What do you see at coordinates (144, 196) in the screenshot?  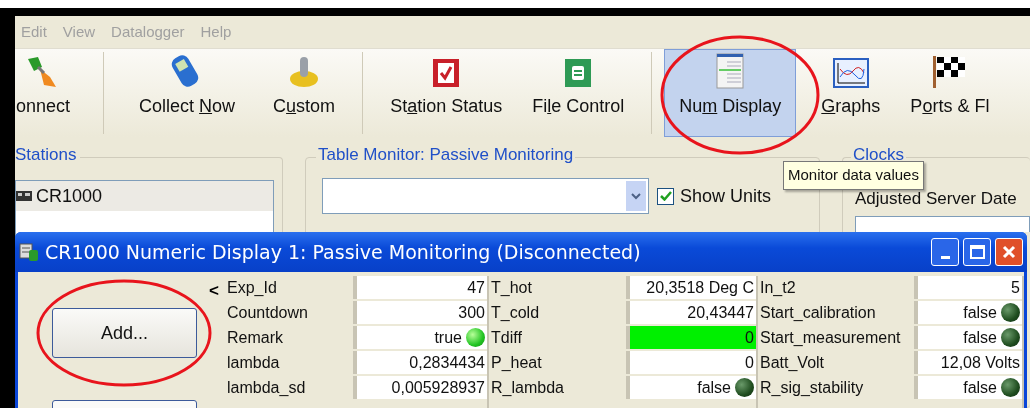 I see `station-item: CR1000` at bounding box center [144, 196].